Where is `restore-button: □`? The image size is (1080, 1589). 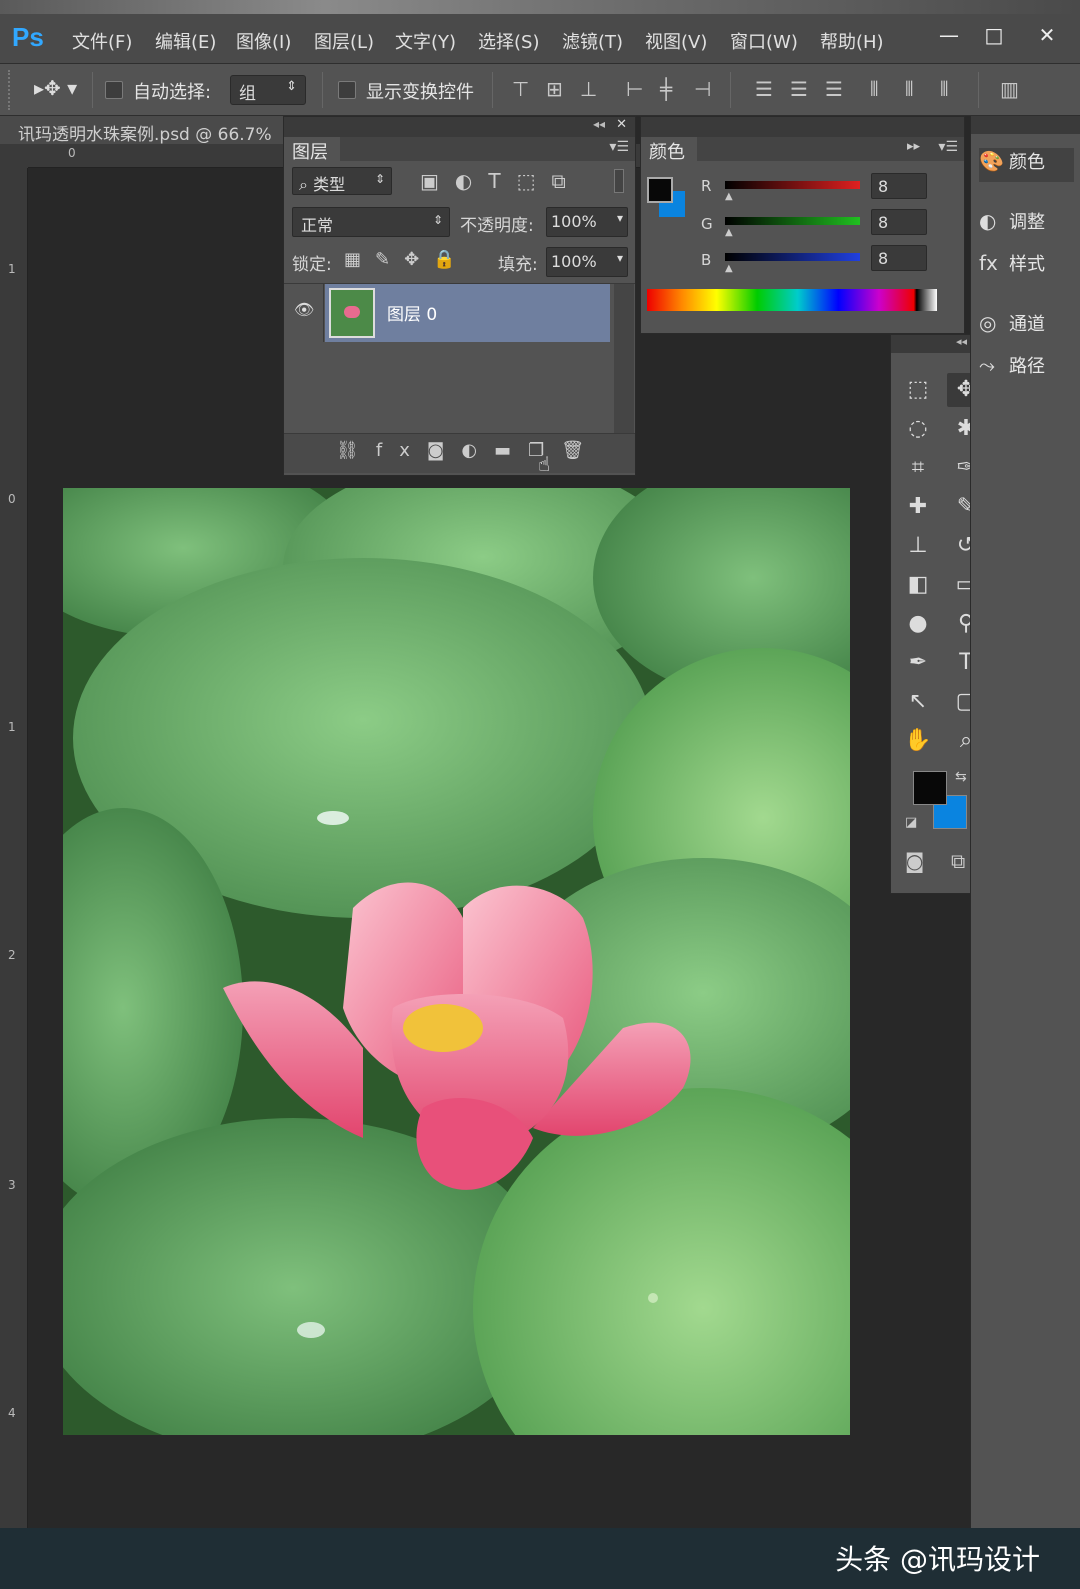 restore-button: □ is located at coordinates (994, 35).